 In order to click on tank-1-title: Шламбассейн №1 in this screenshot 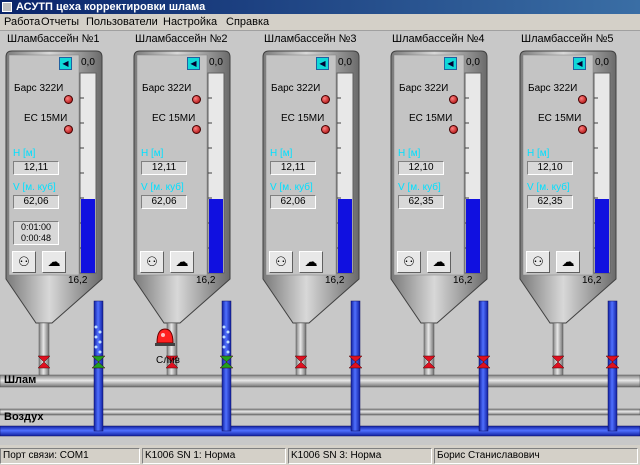, I will do `click(53, 39)`.